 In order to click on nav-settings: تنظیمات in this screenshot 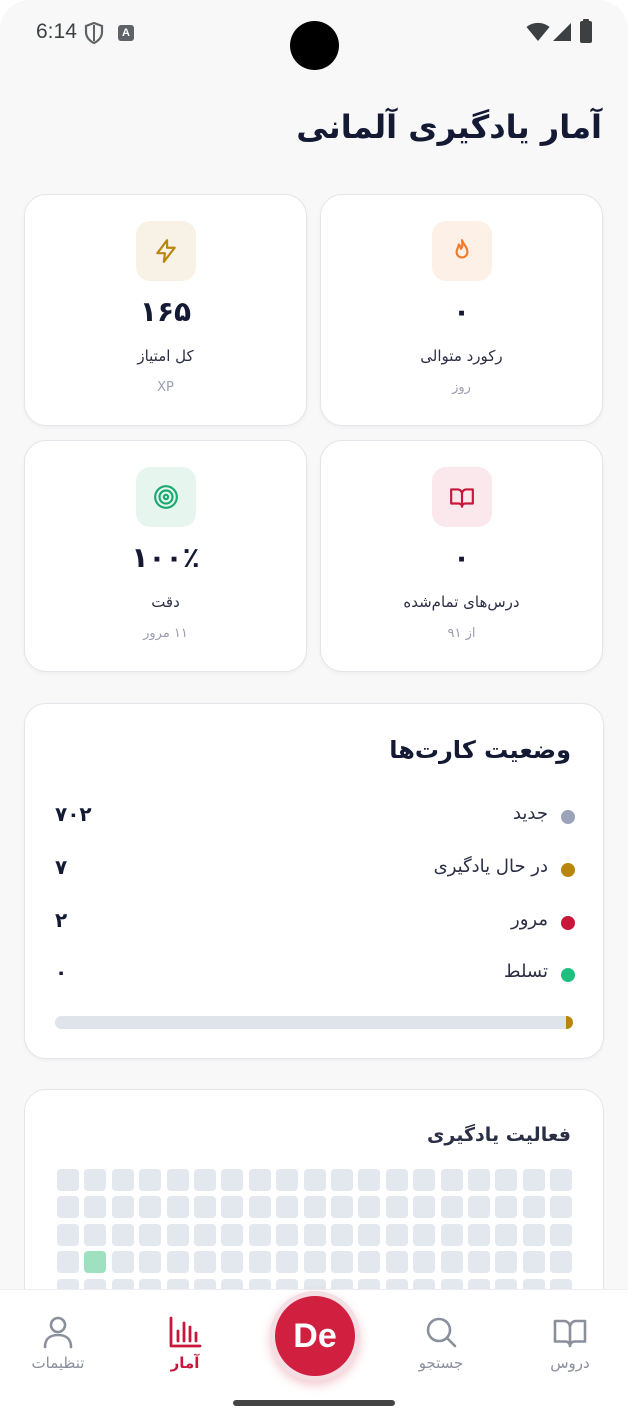, I will do `click(58, 1343)`.